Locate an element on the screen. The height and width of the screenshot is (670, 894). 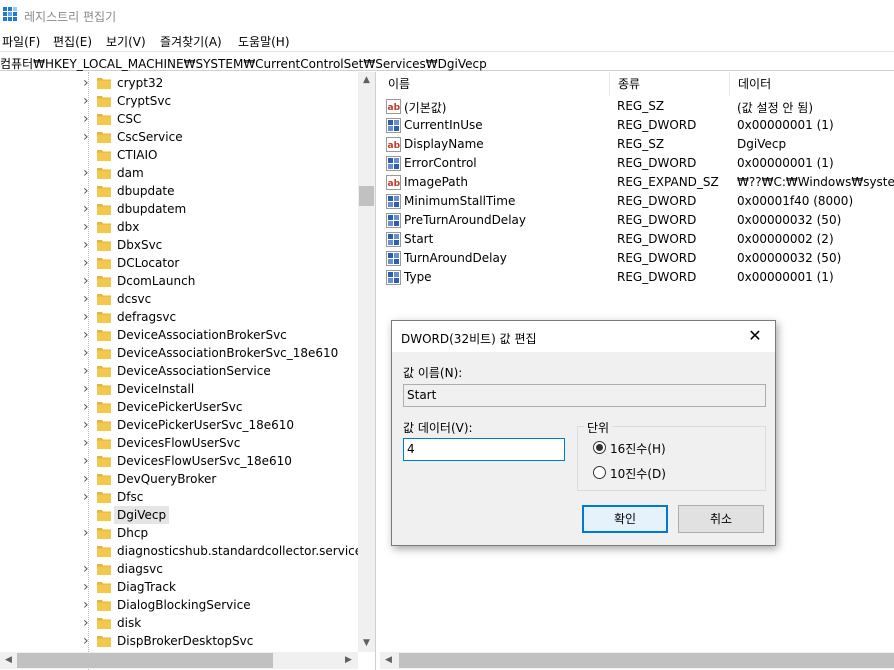
radio-hexadecimal is located at coordinates (599, 447).